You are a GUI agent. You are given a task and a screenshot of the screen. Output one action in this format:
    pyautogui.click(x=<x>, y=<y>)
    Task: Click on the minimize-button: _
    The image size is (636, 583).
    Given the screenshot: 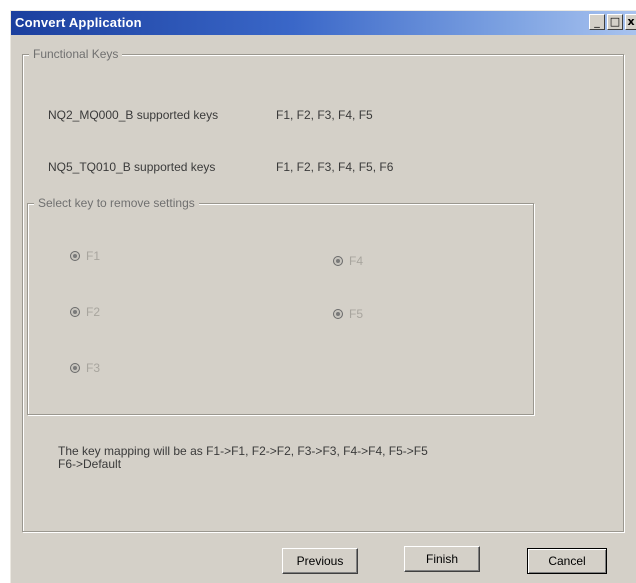 What is the action you would take?
    pyautogui.click(x=597, y=22)
    